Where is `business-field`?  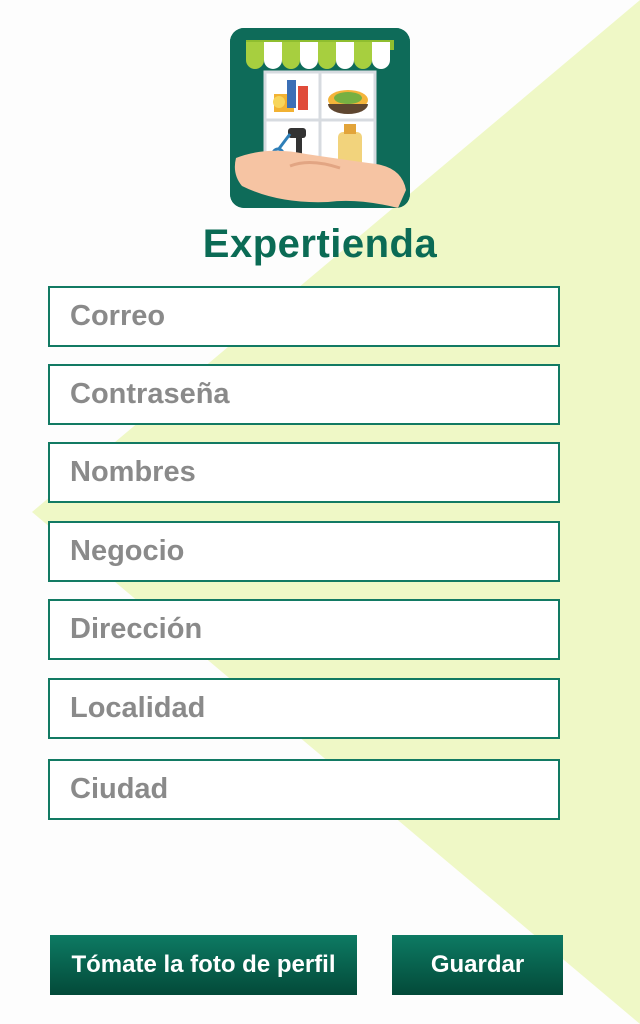
business-field is located at coordinates (304, 551).